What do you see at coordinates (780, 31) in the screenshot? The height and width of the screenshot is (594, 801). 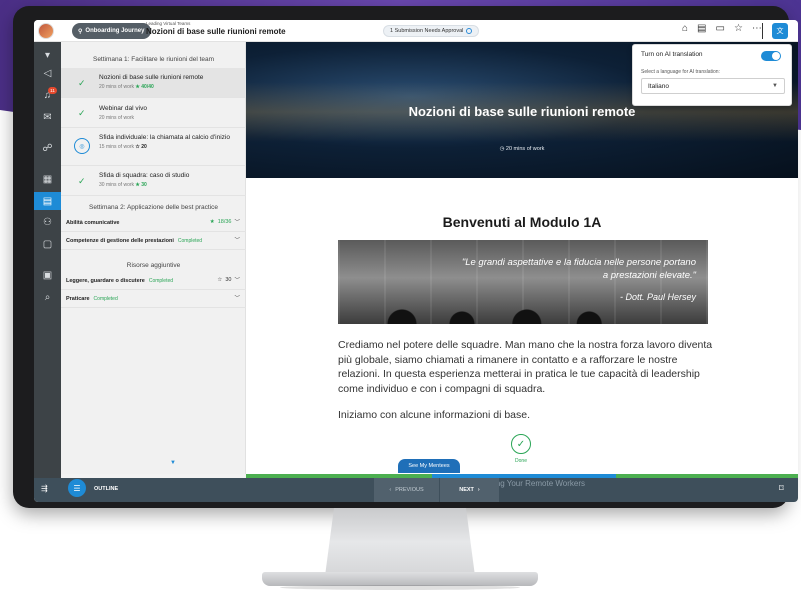 I see `translate-icon: 文` at bounding box center [780, 31].